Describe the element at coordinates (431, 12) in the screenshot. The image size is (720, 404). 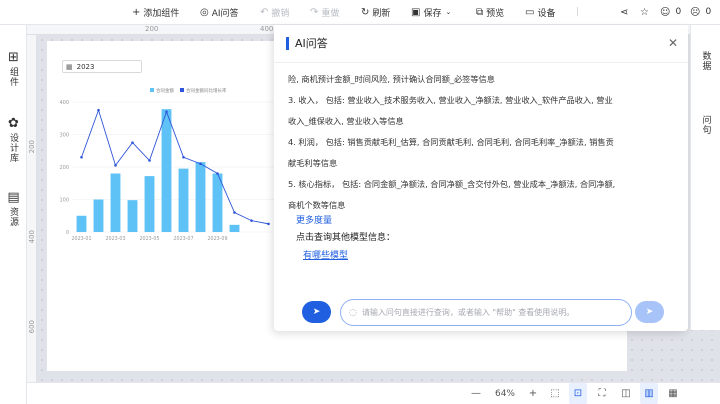
I see `save-button: ▣保存⌄` at that location.